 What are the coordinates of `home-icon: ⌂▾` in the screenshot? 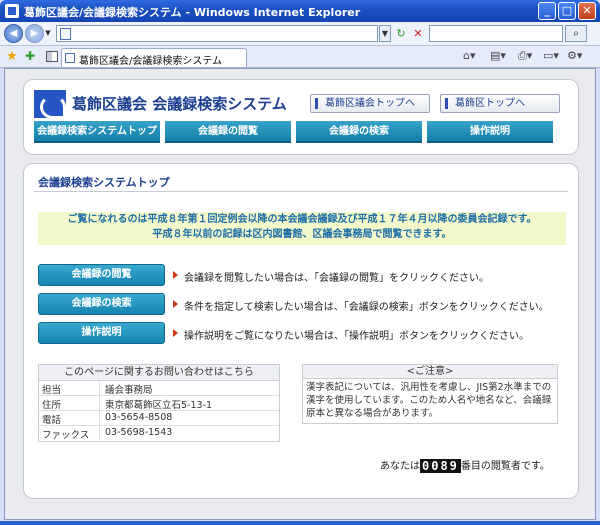 It's located at (469, 55).